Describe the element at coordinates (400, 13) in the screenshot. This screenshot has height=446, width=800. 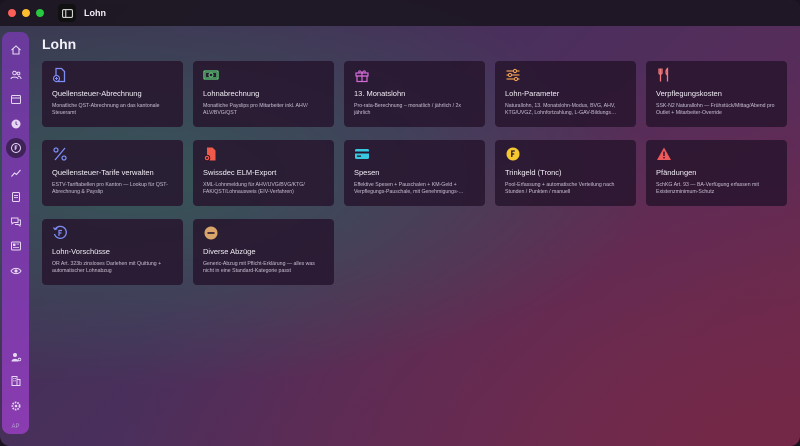
I see `title-bar: Lohn` at that location.